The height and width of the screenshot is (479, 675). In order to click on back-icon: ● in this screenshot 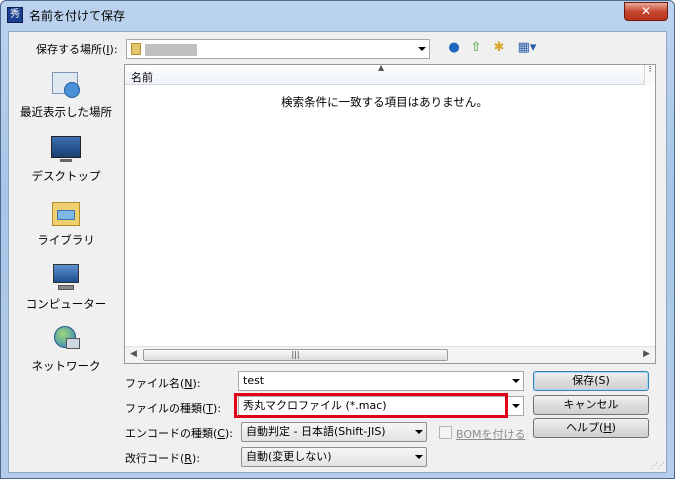, I will do `click(454, 48)`.